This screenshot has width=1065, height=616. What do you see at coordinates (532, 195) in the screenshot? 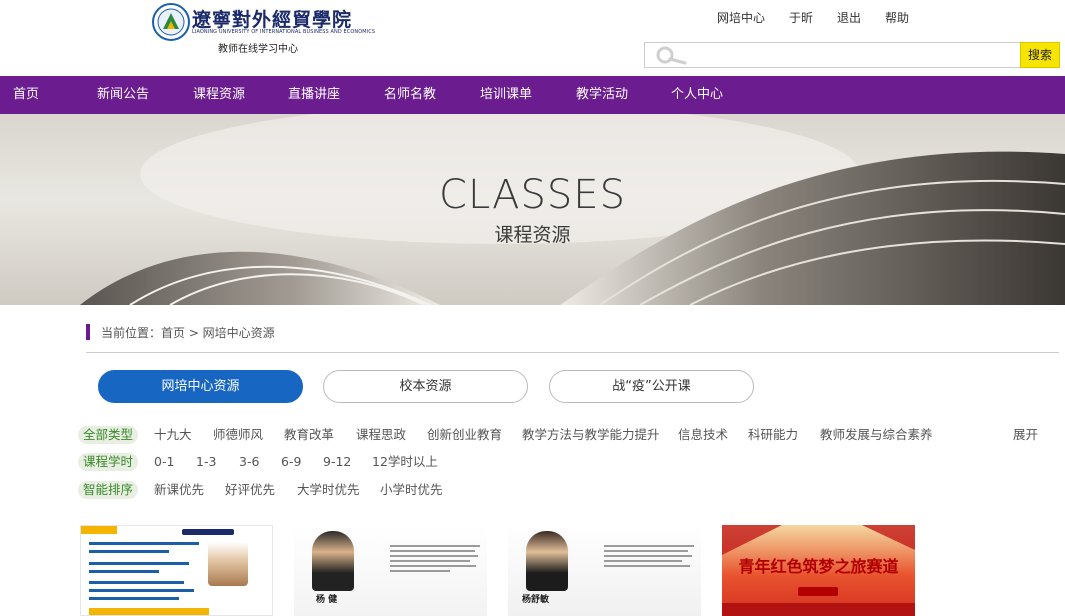
I see `banner-title: CLASSES` at bounding box center [532, 195].